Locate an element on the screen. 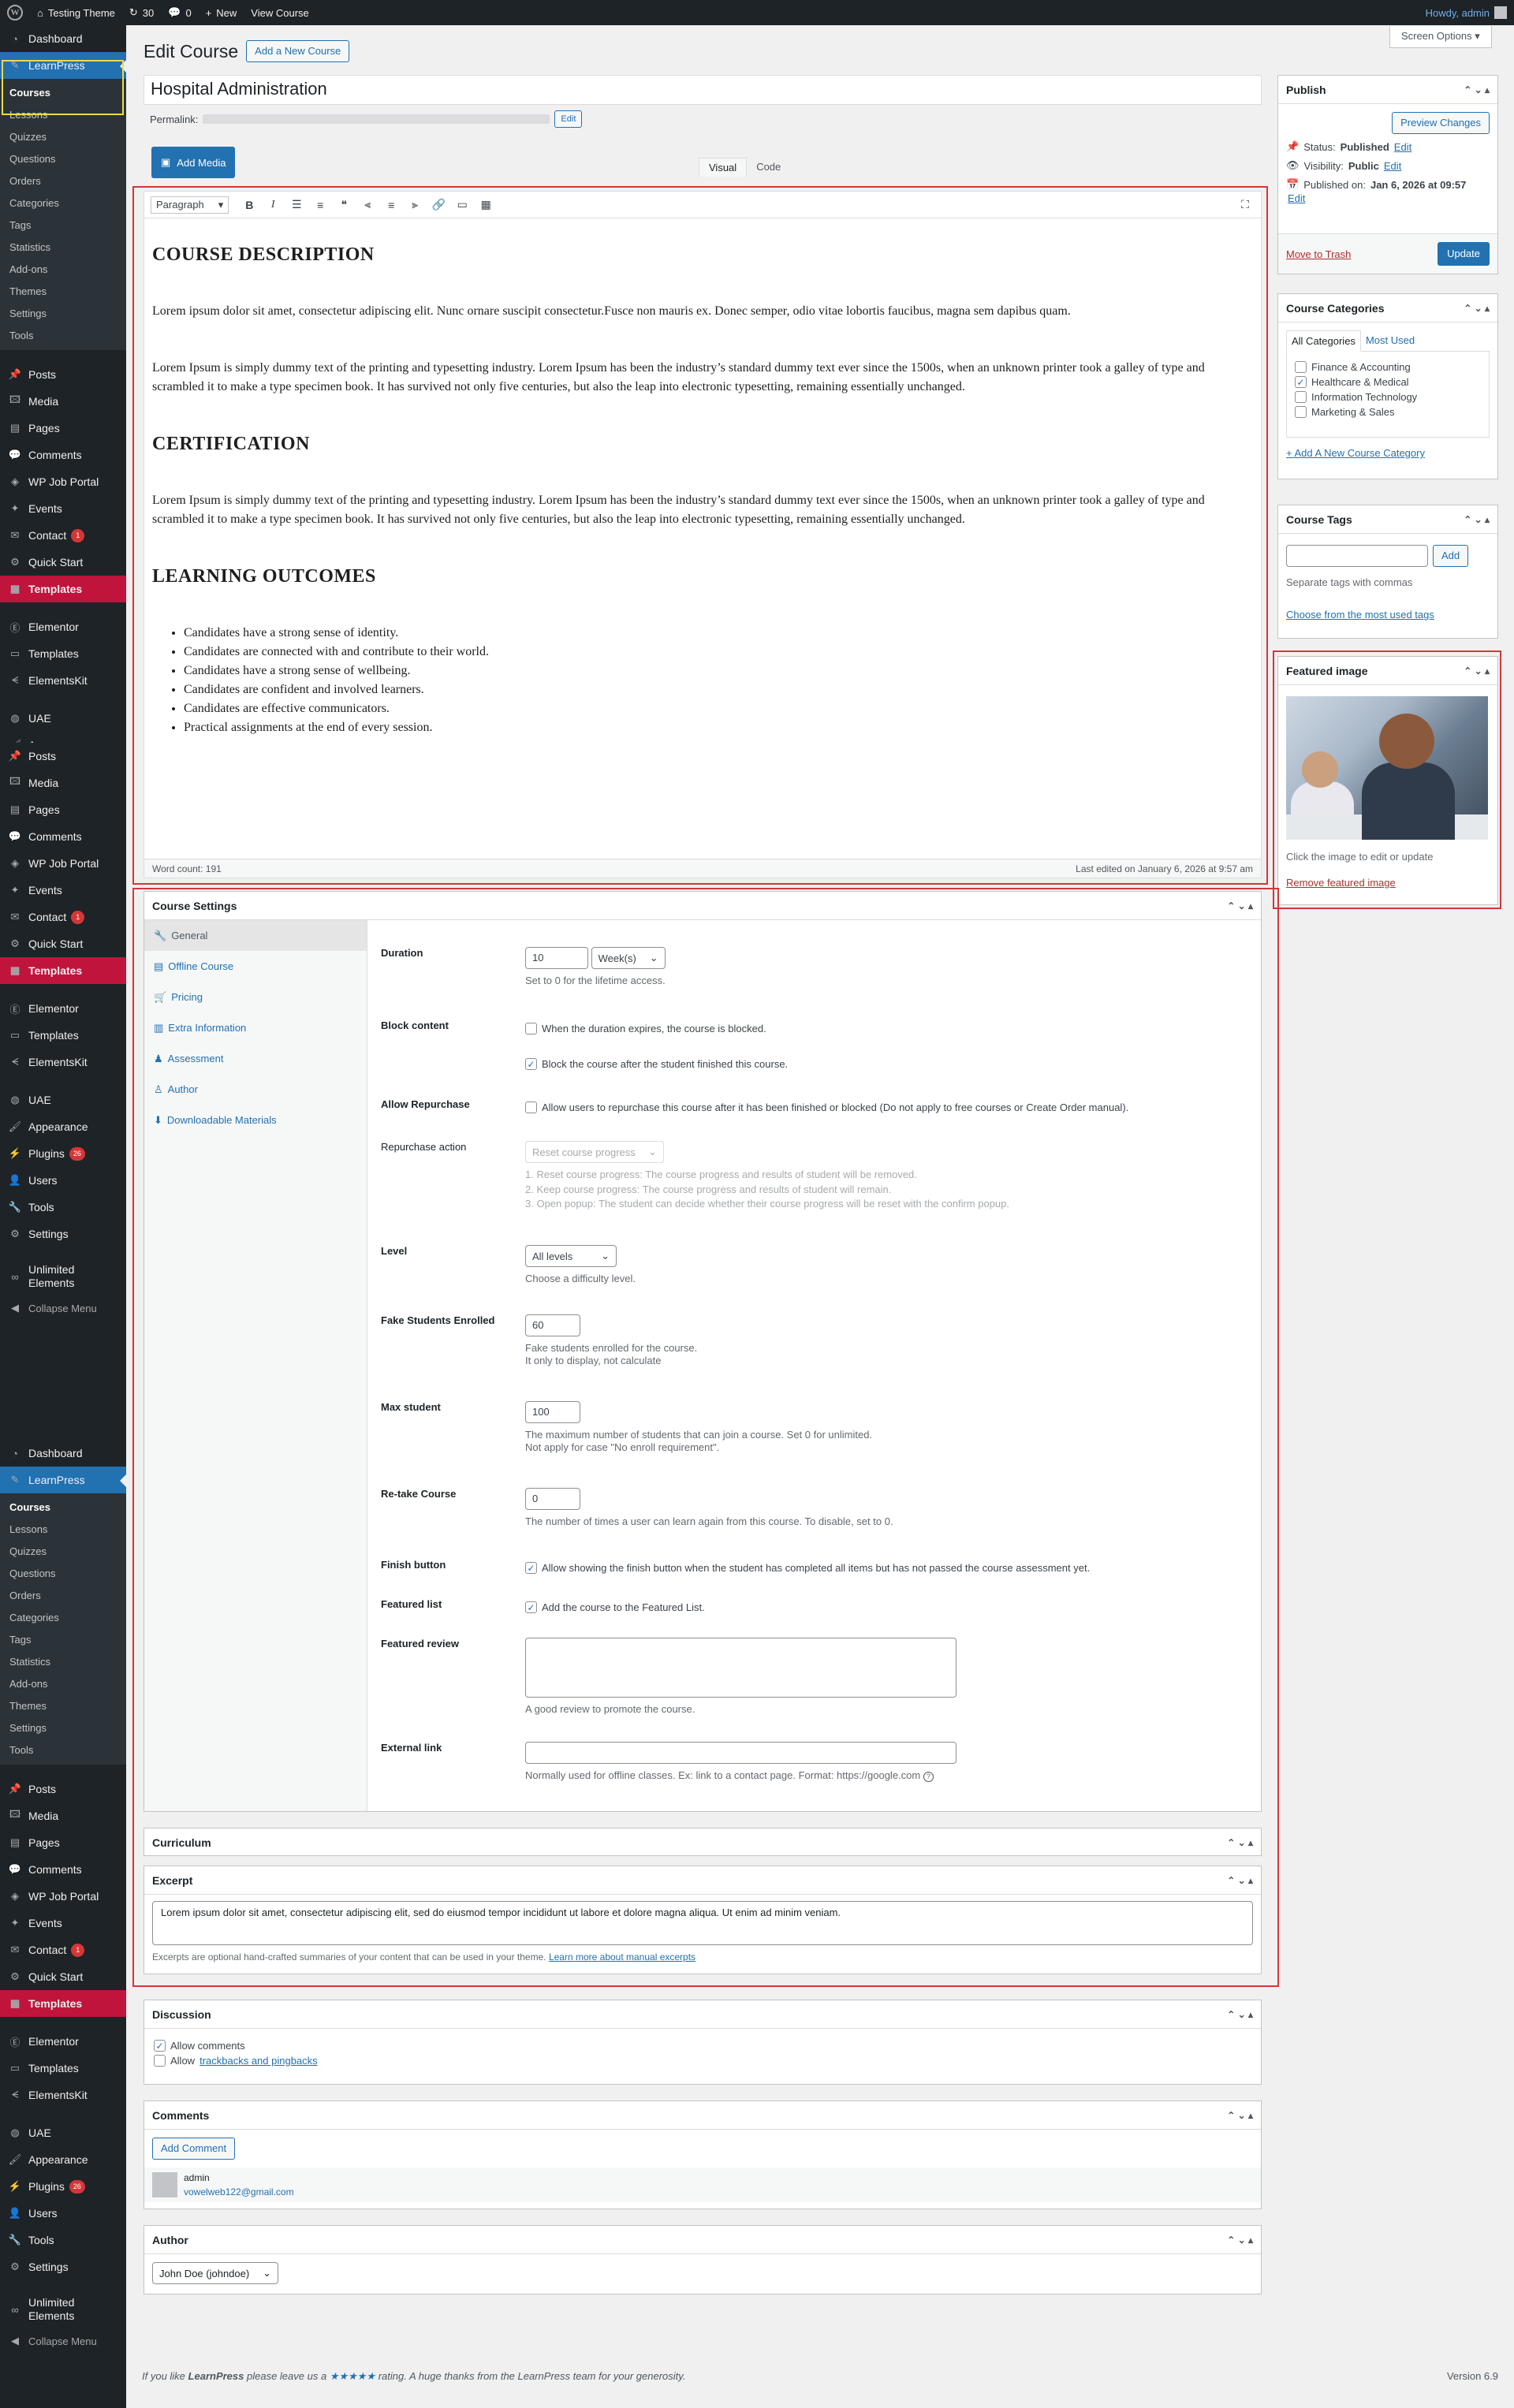 The height and width of the screenshot is (2408, 1514). submenu-item: Categories is located at coordinates (63, 1618).